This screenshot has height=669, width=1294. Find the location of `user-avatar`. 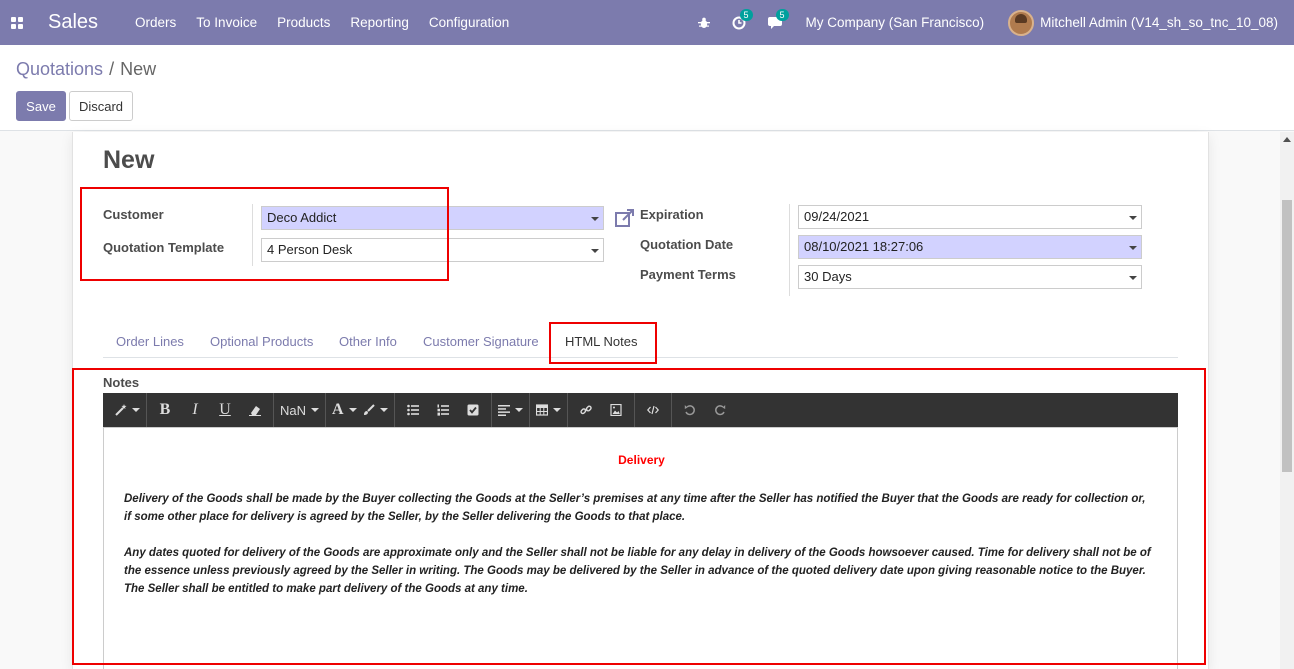

user-avatar is located at coordinates (1021, 22).